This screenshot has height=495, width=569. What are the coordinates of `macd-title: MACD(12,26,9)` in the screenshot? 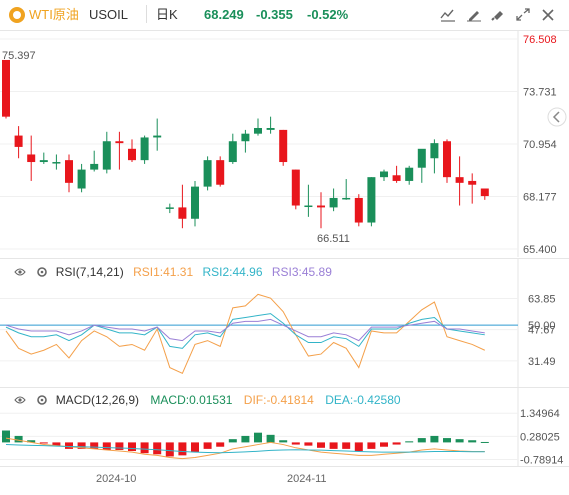 It's located at (97, 399).